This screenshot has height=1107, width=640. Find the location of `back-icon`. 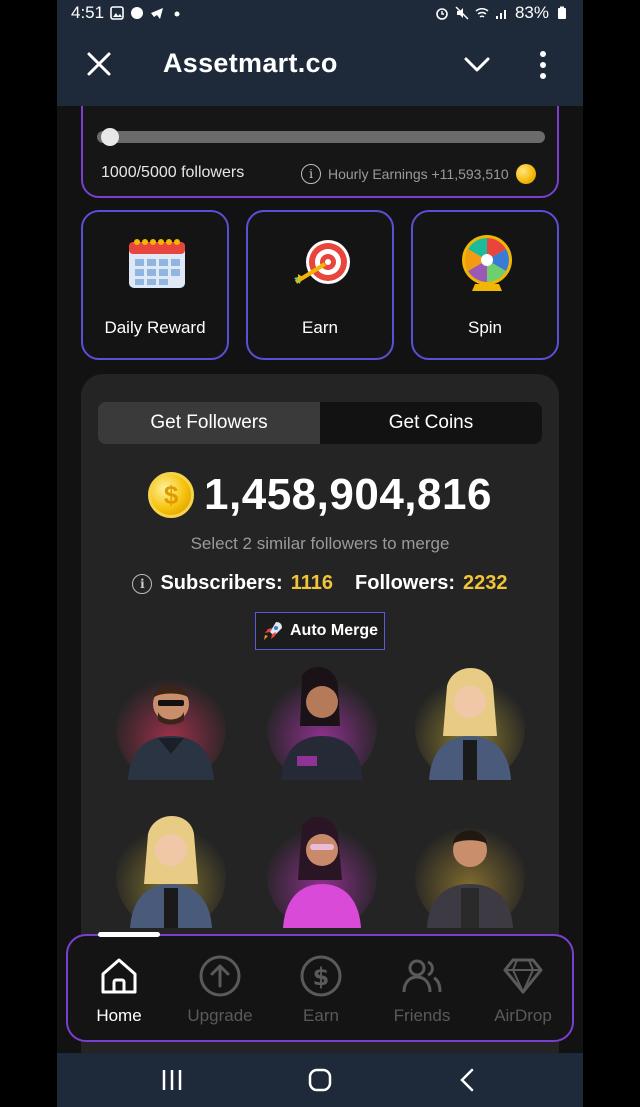

back-icon is located at coordinates (468, 1080).